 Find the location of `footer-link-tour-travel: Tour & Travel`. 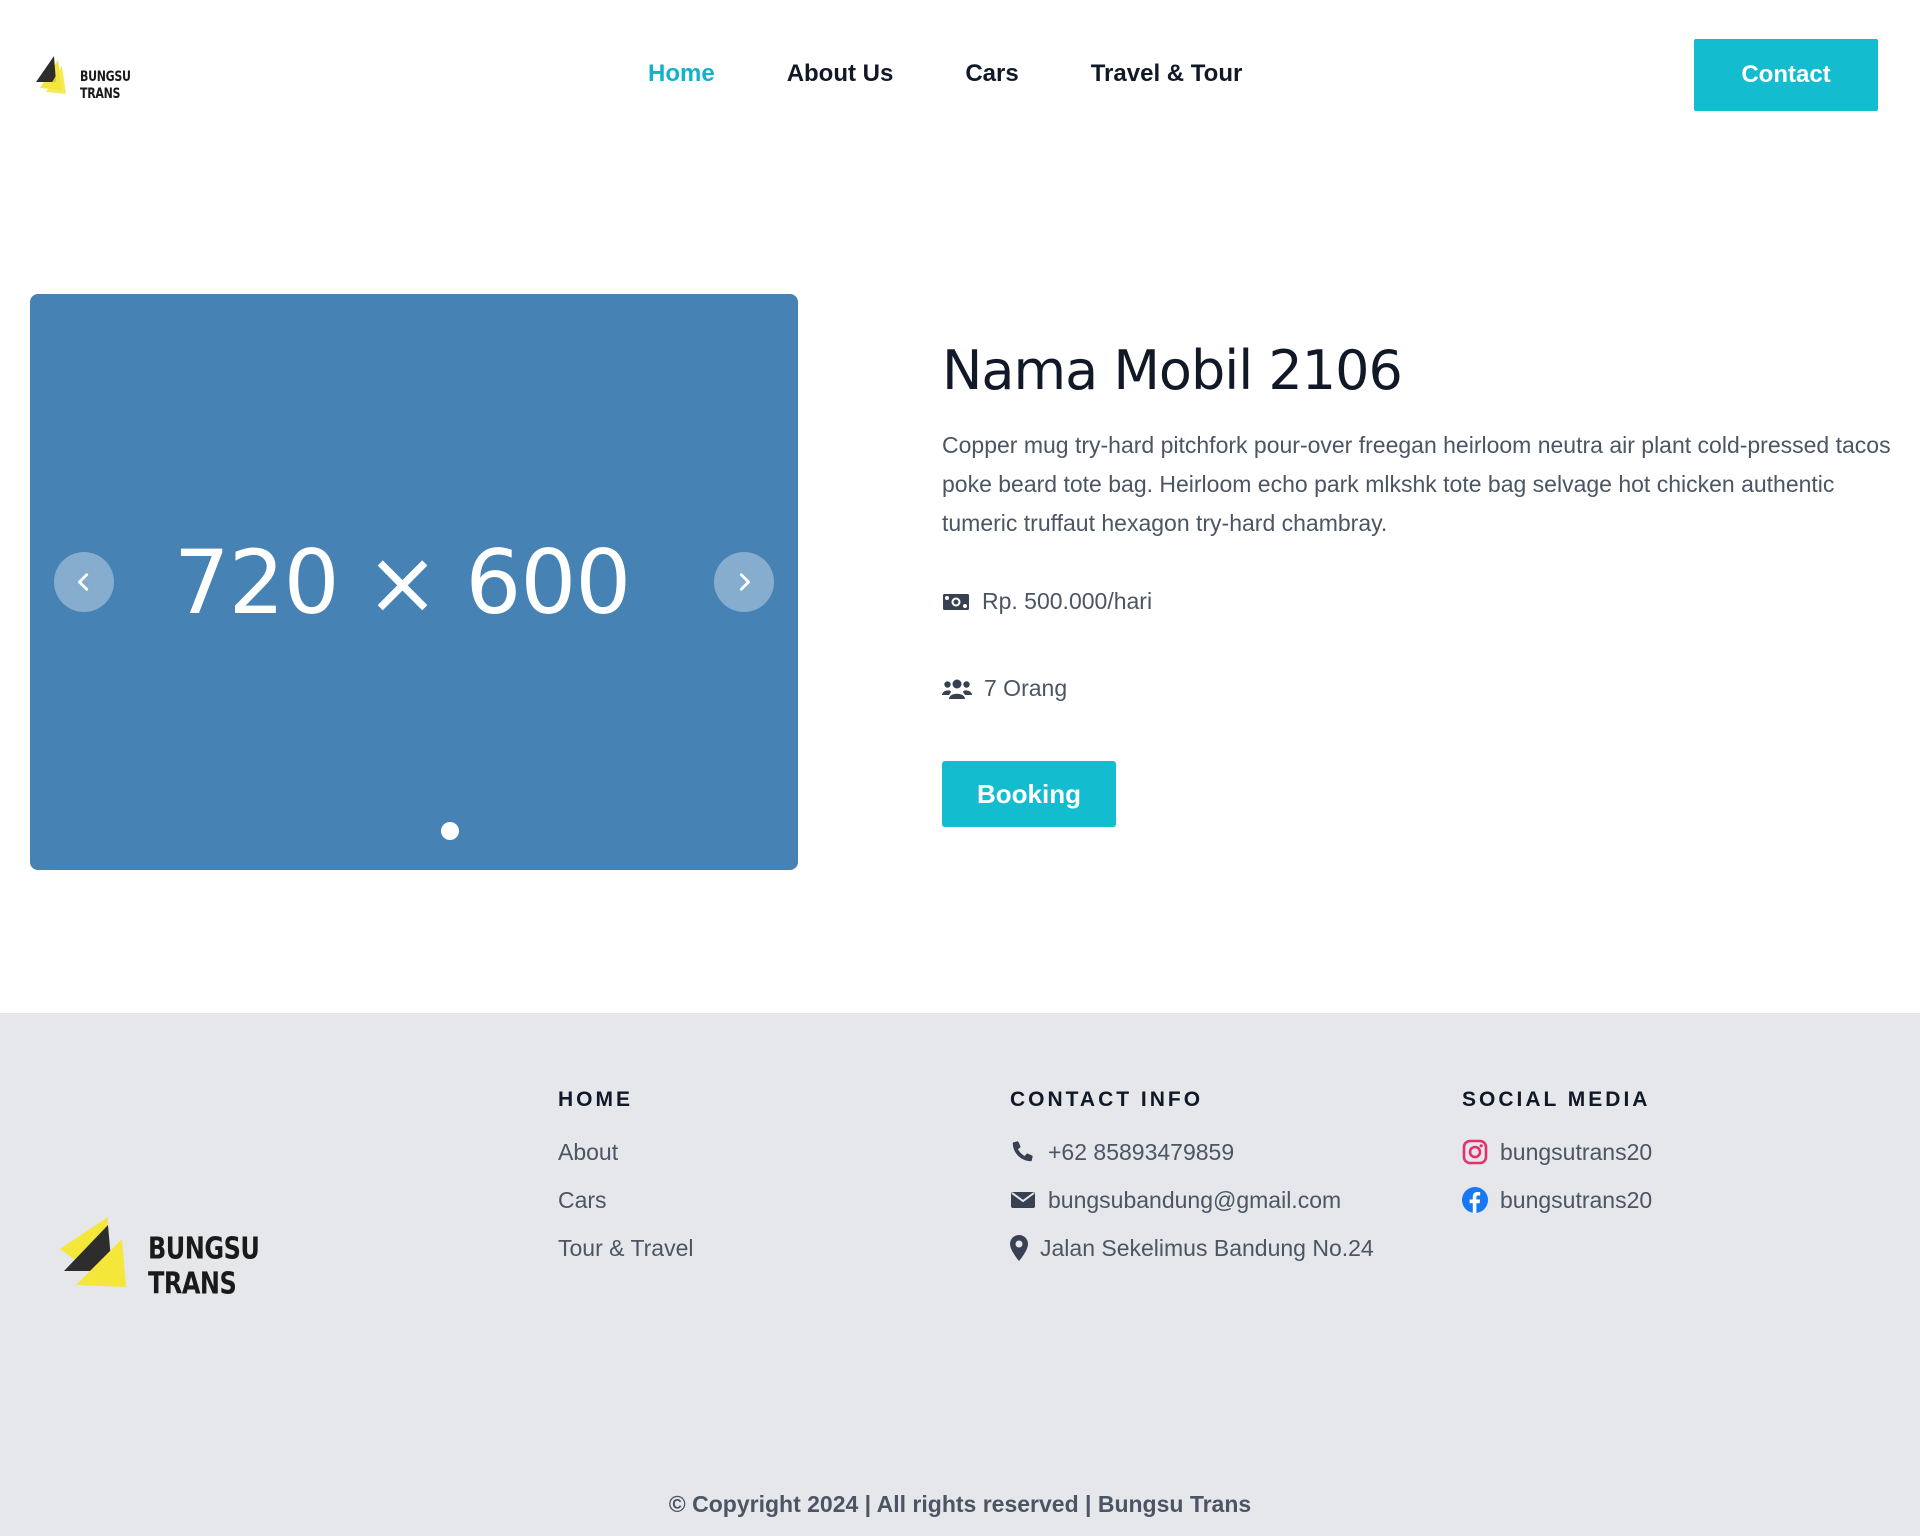

footer-link-tour-travel: Tour & Travel is located at coordinates (626, 1248).